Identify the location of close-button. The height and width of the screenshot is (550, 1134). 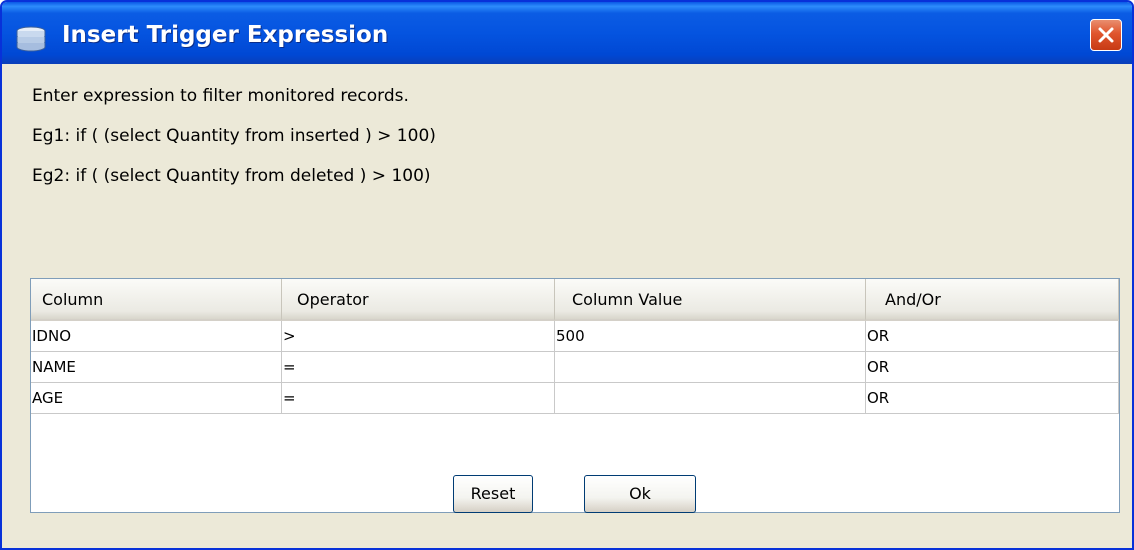
(1106, 35).